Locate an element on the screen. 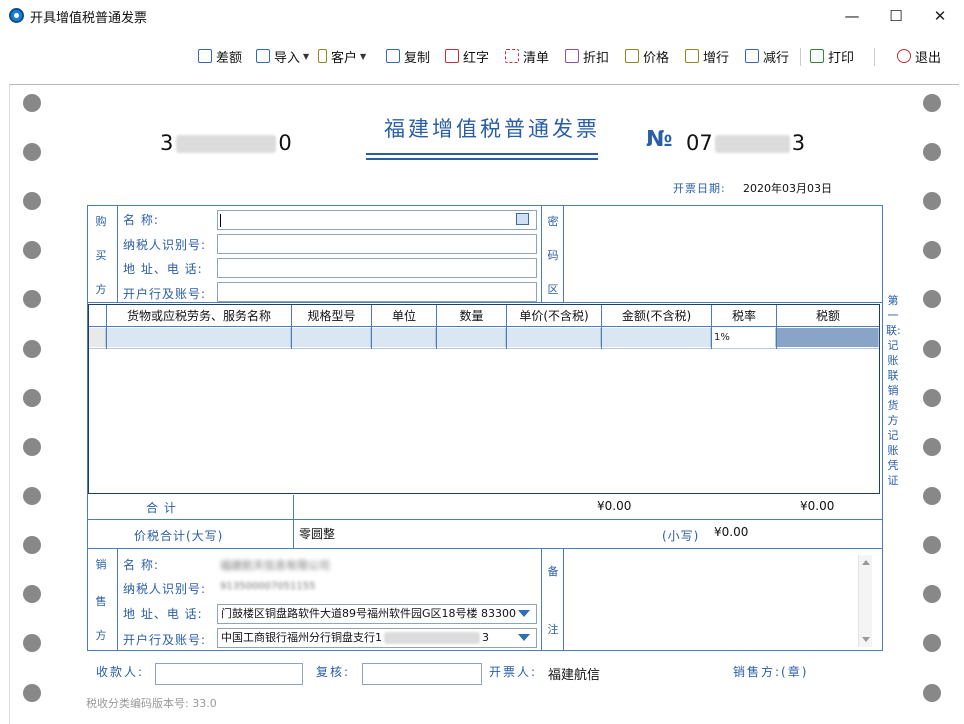 The width and height of the screenshot is (964, 724). remove-row-button: 减行 is located at coordinates (767, 56).